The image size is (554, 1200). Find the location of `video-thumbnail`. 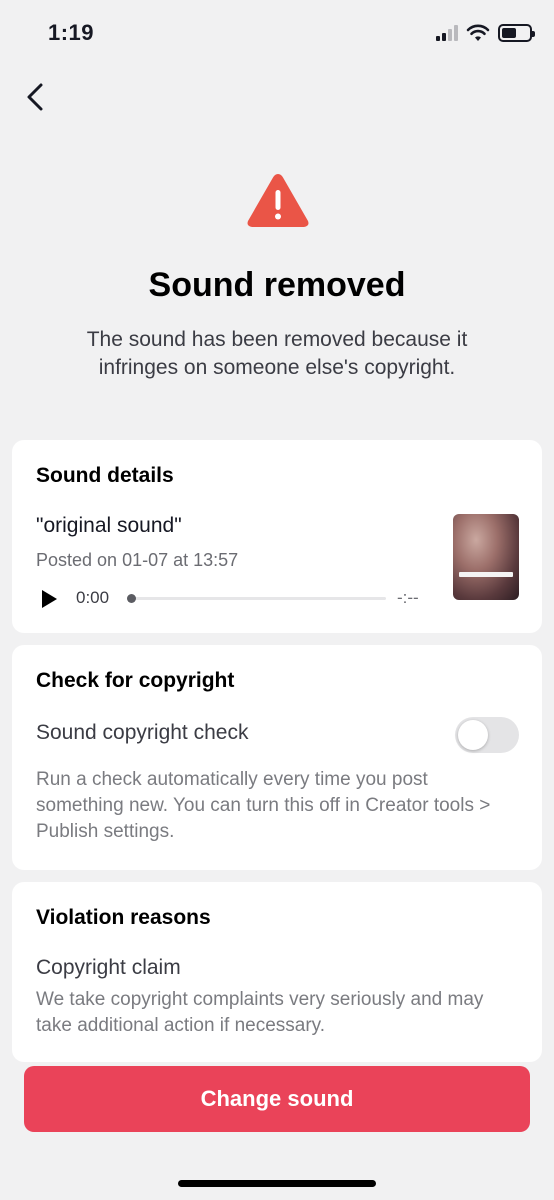

video-thumbnail is located at coordinates (486, 557).